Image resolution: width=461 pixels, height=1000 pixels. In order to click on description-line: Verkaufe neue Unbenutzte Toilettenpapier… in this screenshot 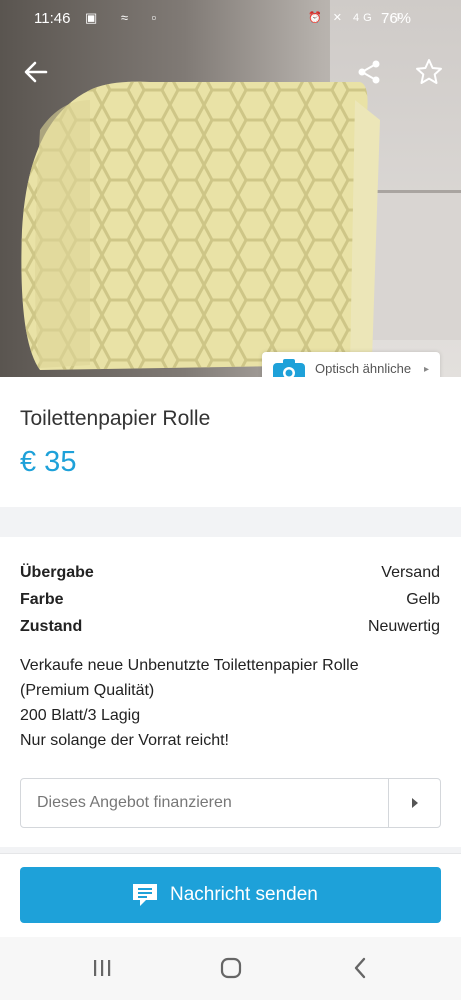, I will do `click(189, 665)`.